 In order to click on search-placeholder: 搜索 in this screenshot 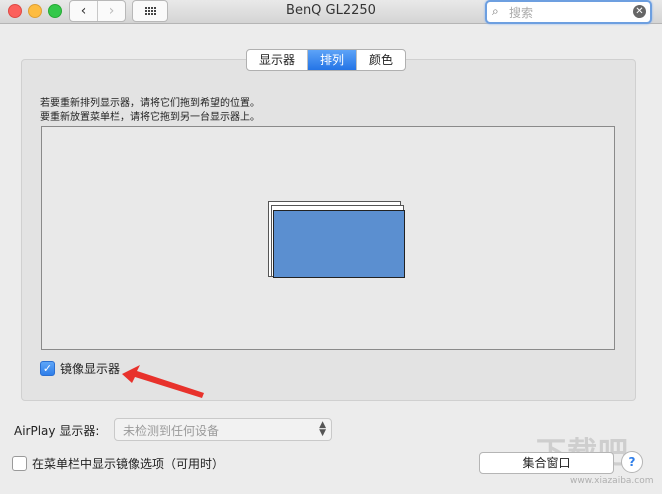, I will do `click(521, 13)`.